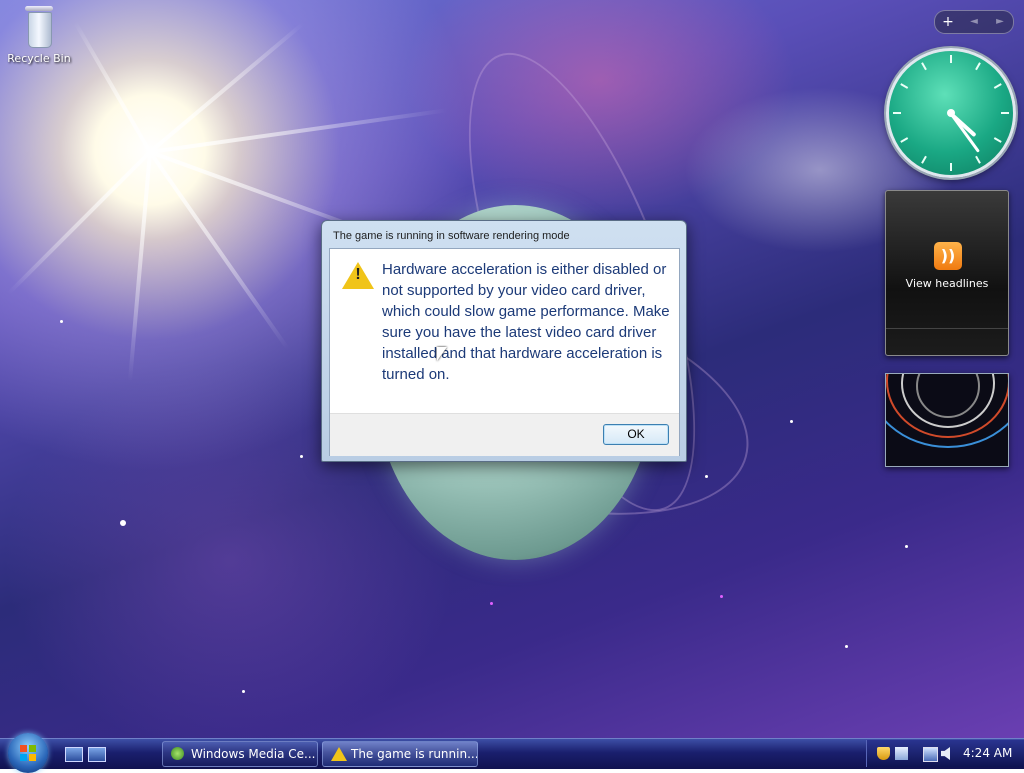 Image resolution: width=1024 pixels, height=773 pixels. What do you see at coordinates (948, 256) in the screenshot?
I see `rss-feed-icon: ))` at bounding box center [948, 256].